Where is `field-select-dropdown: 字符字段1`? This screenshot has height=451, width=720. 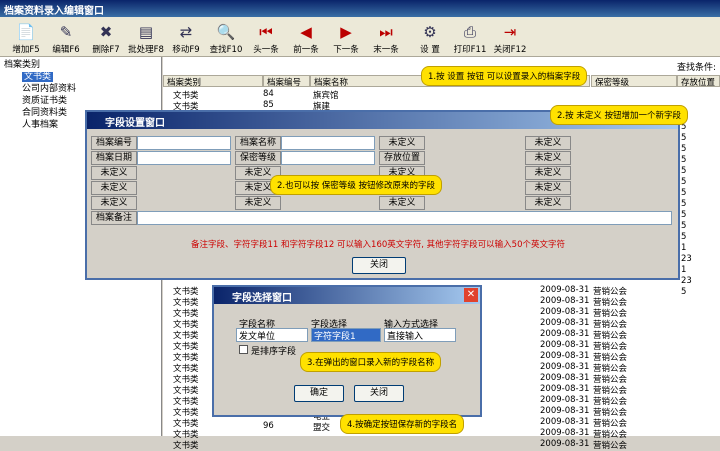
field-select-dropdown: 字符字段1 is located at coordinates (346, 335).